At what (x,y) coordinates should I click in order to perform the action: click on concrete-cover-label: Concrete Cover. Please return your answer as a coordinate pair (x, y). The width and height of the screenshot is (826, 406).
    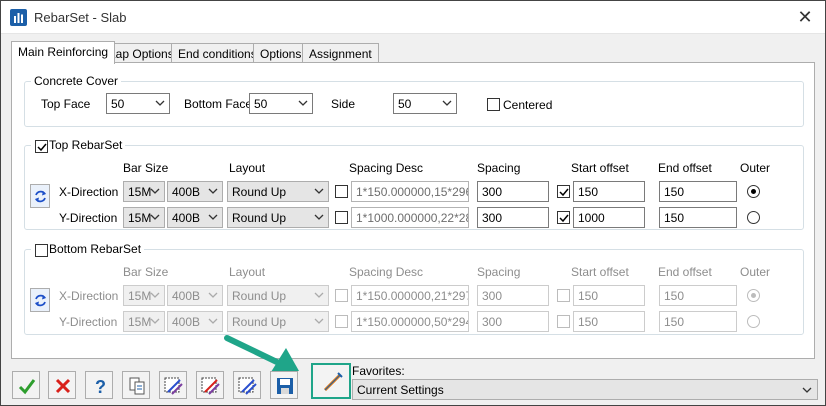
    Looking at the image, I should click on (76, 81).